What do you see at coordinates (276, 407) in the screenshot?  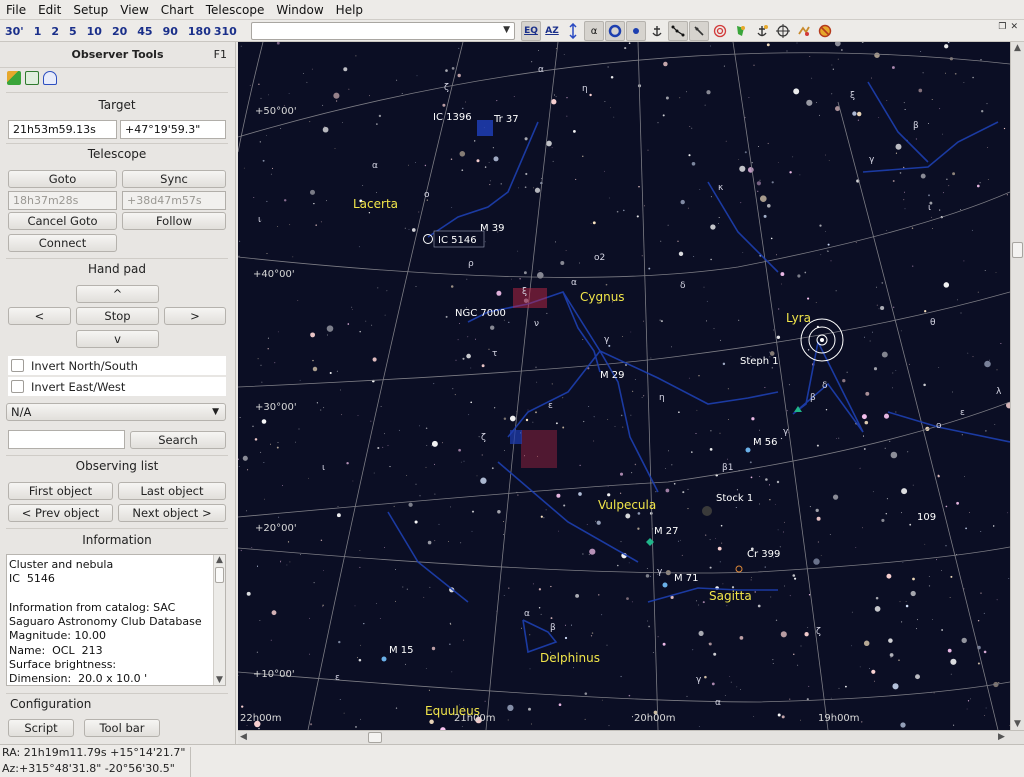 I see `dec-label: +30°00'` at bounding box center [276, 407].